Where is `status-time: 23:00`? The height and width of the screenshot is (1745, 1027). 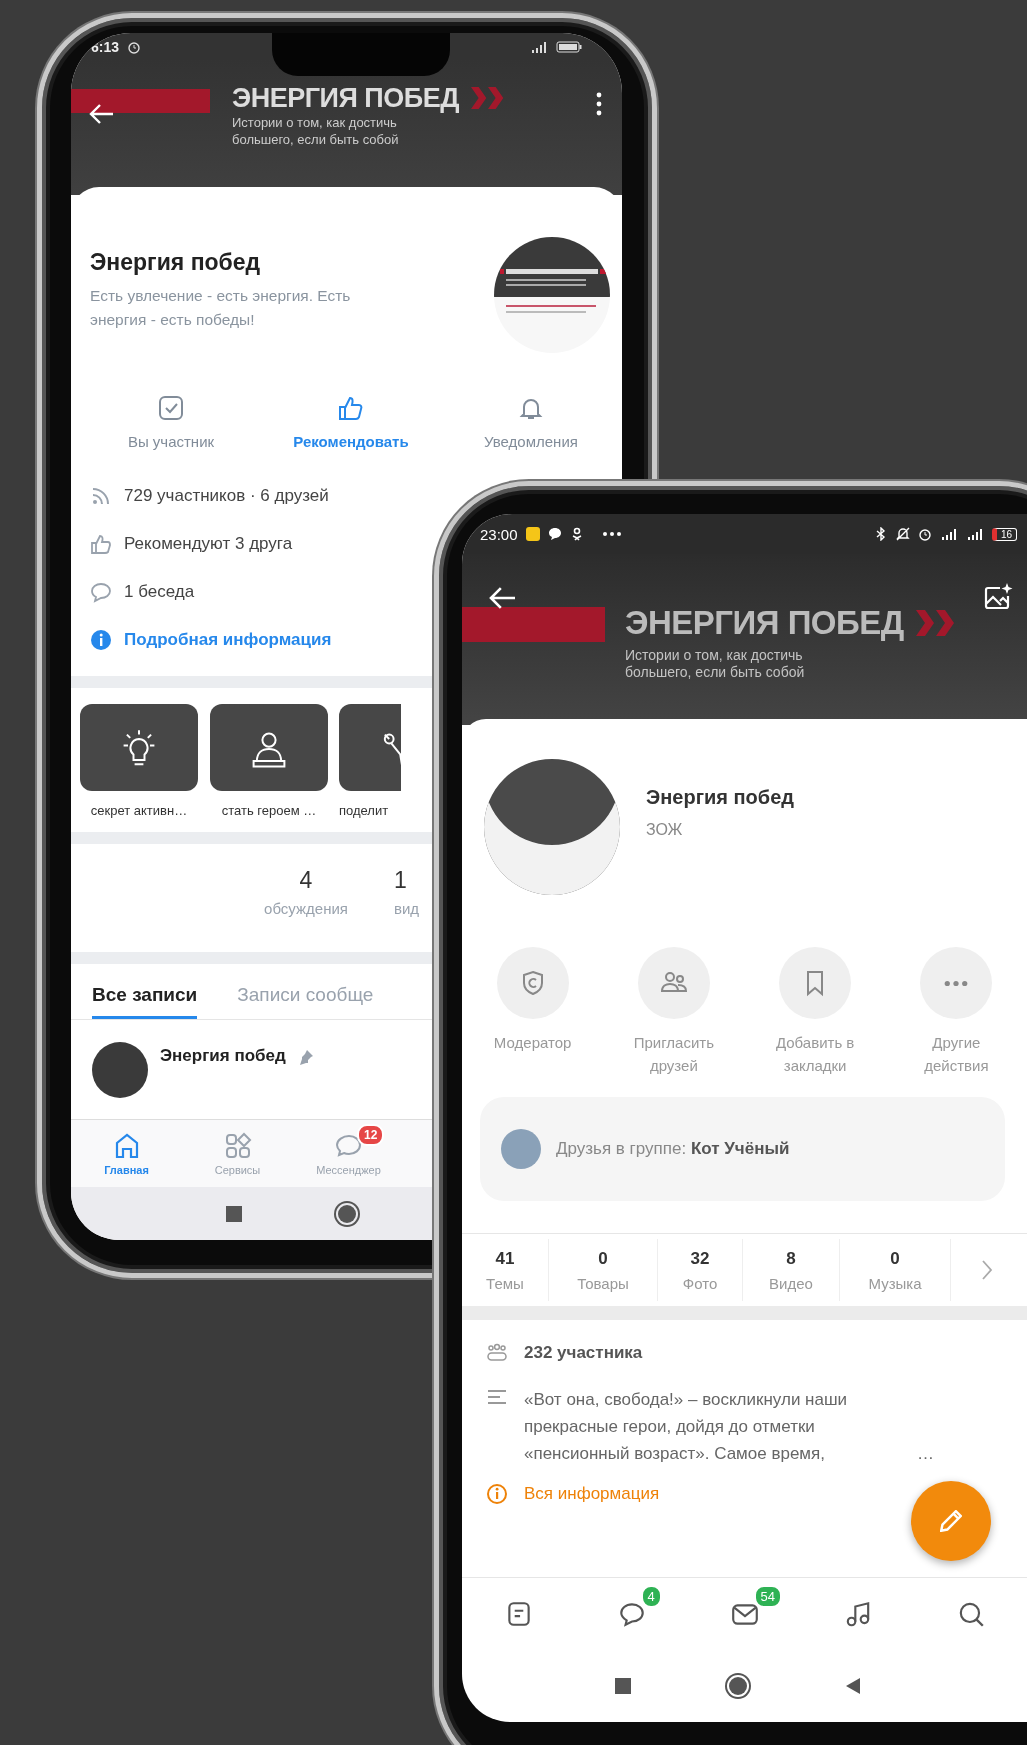
status-time: 23:00 is located at coordinates (499, 534).